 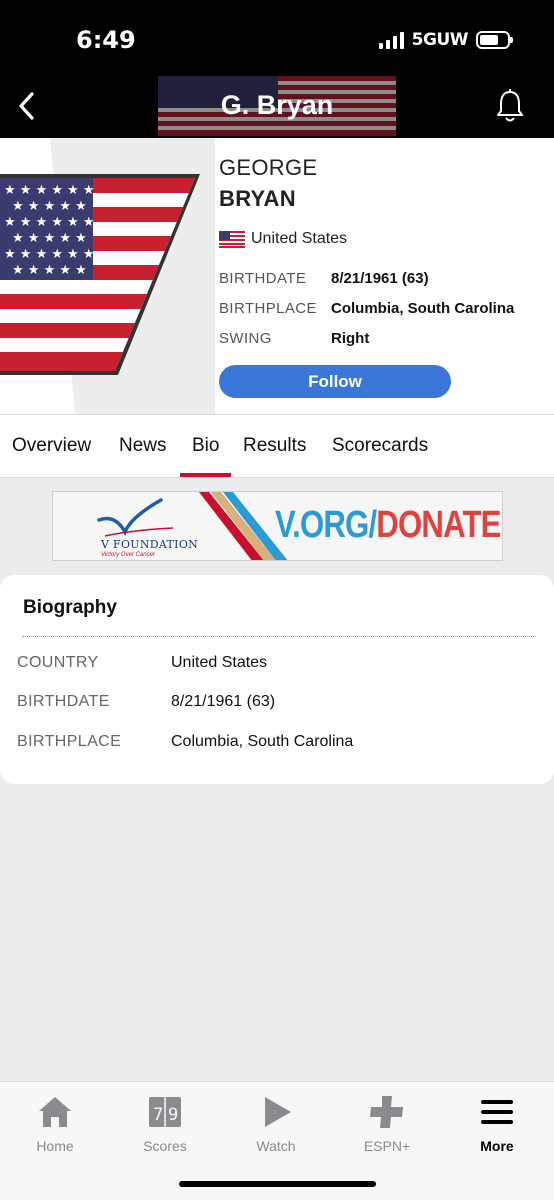 I want to click on nav-more: More, so click(x=497, y=1123).